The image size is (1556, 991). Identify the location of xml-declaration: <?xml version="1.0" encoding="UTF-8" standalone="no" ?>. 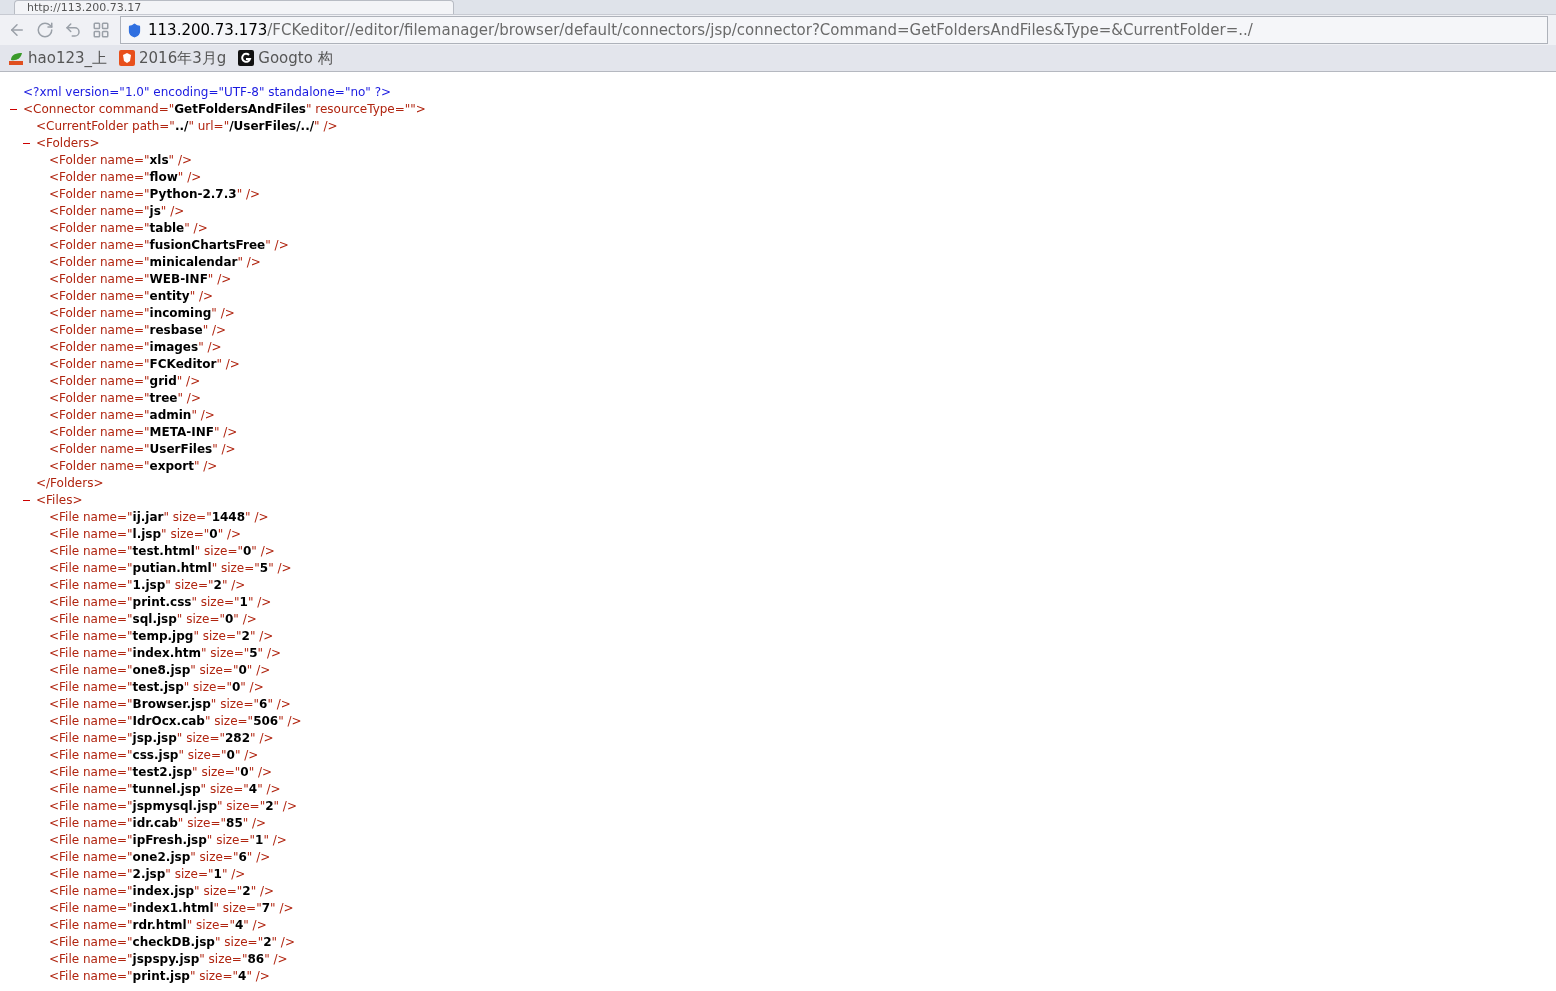
(207, 92).